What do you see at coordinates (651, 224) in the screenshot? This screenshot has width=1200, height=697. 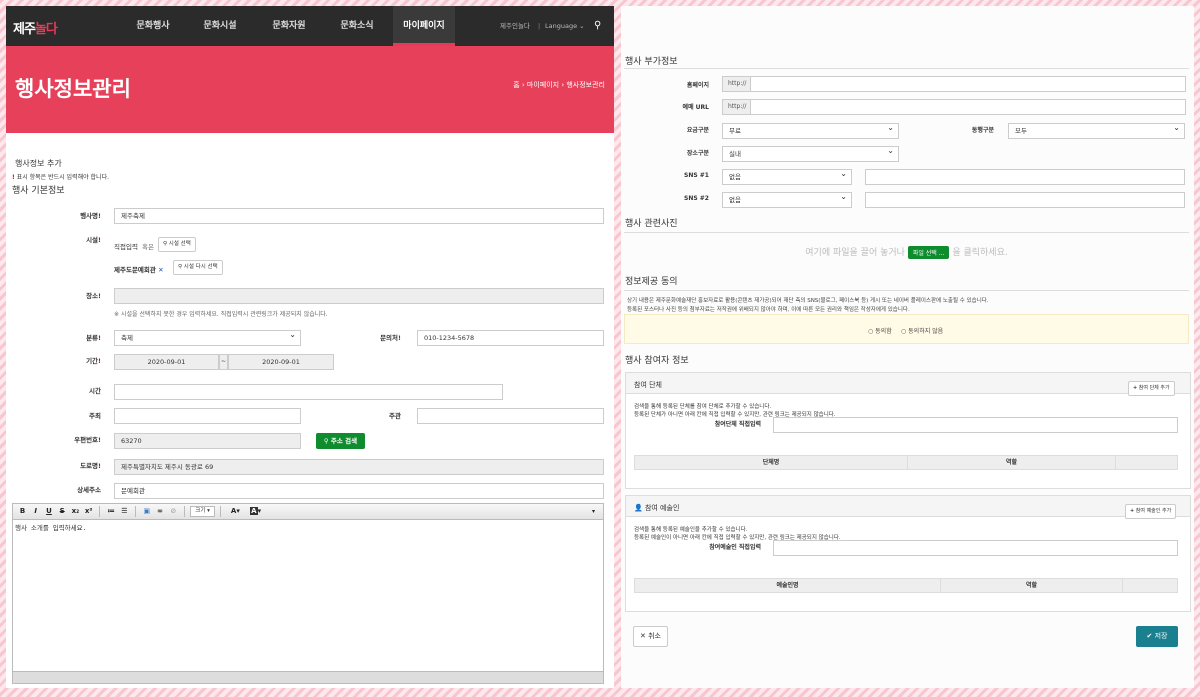 I see `photos-title: 행사 관련사진` at bounding box center [651, 224].